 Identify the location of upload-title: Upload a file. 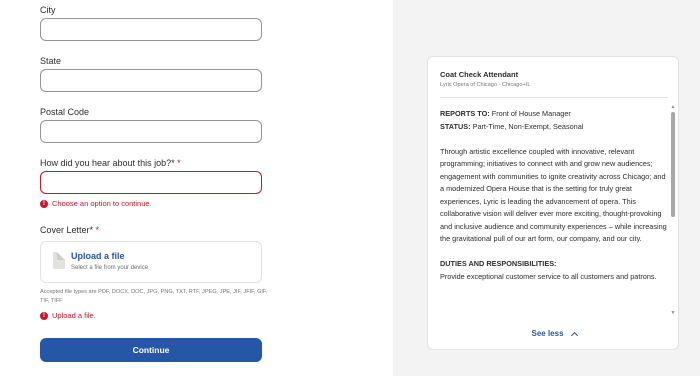
(98, 256).